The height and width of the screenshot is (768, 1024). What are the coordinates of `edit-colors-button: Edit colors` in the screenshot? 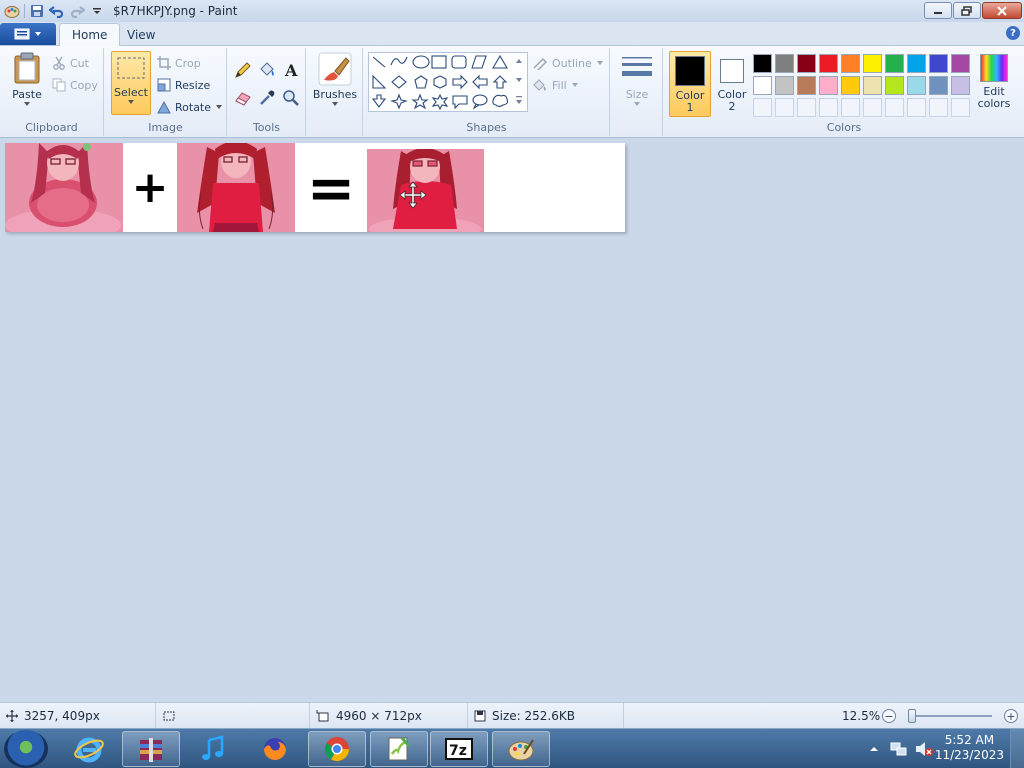 It's located at (994, 82).